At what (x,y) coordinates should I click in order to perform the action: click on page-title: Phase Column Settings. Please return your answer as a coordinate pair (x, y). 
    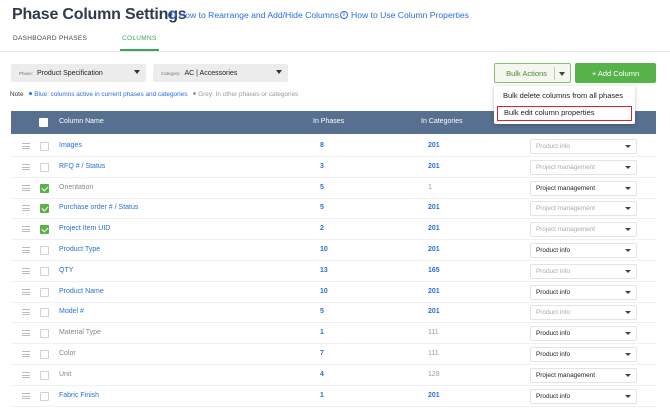
    Looking at the image, I should click on (99, 14).